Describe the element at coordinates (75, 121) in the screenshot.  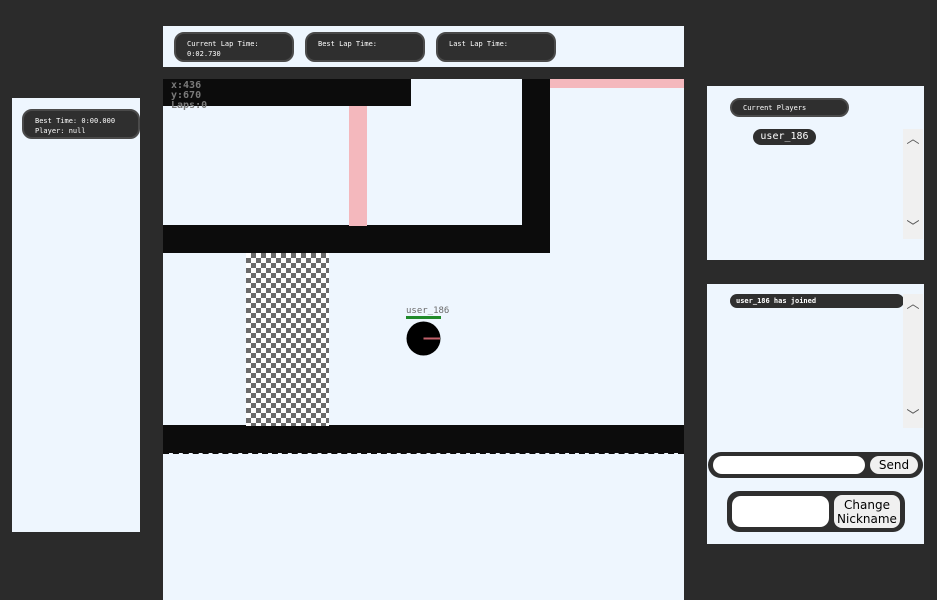
I see `best-time-text: Best Time: 0:00.000` at that location.